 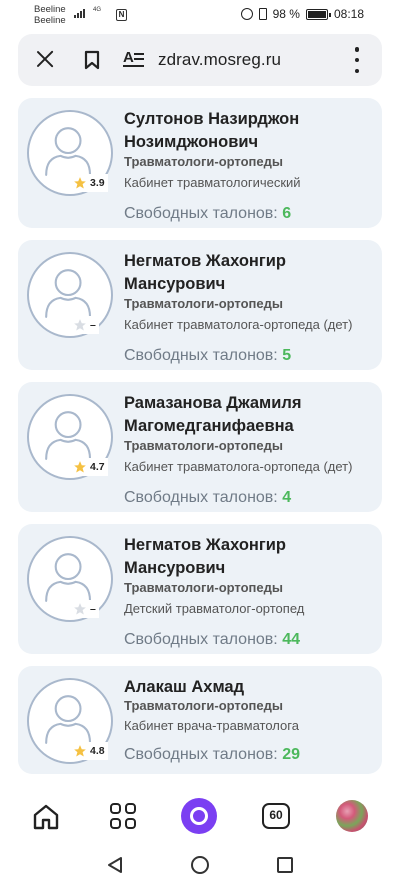 I want to click on svg-text: A, so click(x=128, y=57).